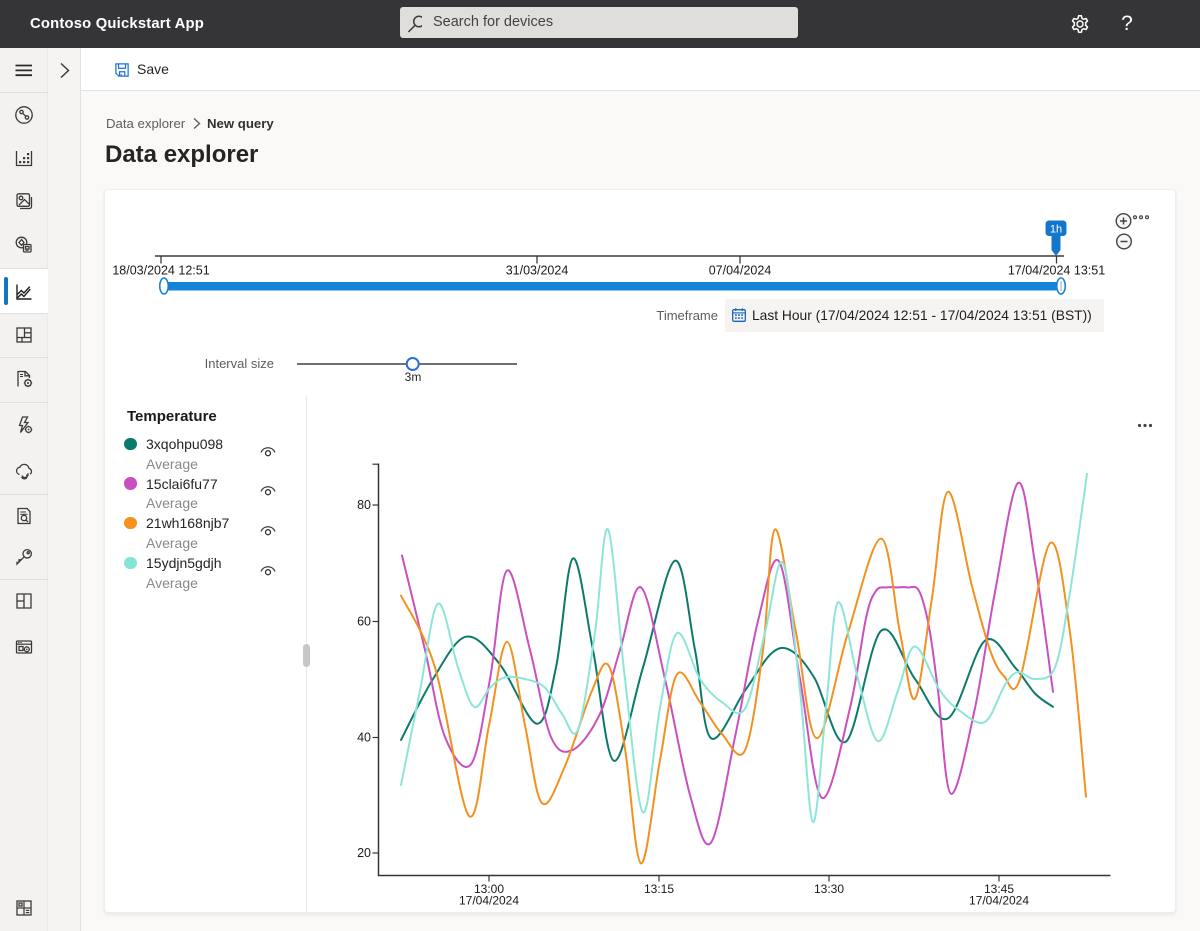  I want to click on svg-text: 40, so click(364, 738).